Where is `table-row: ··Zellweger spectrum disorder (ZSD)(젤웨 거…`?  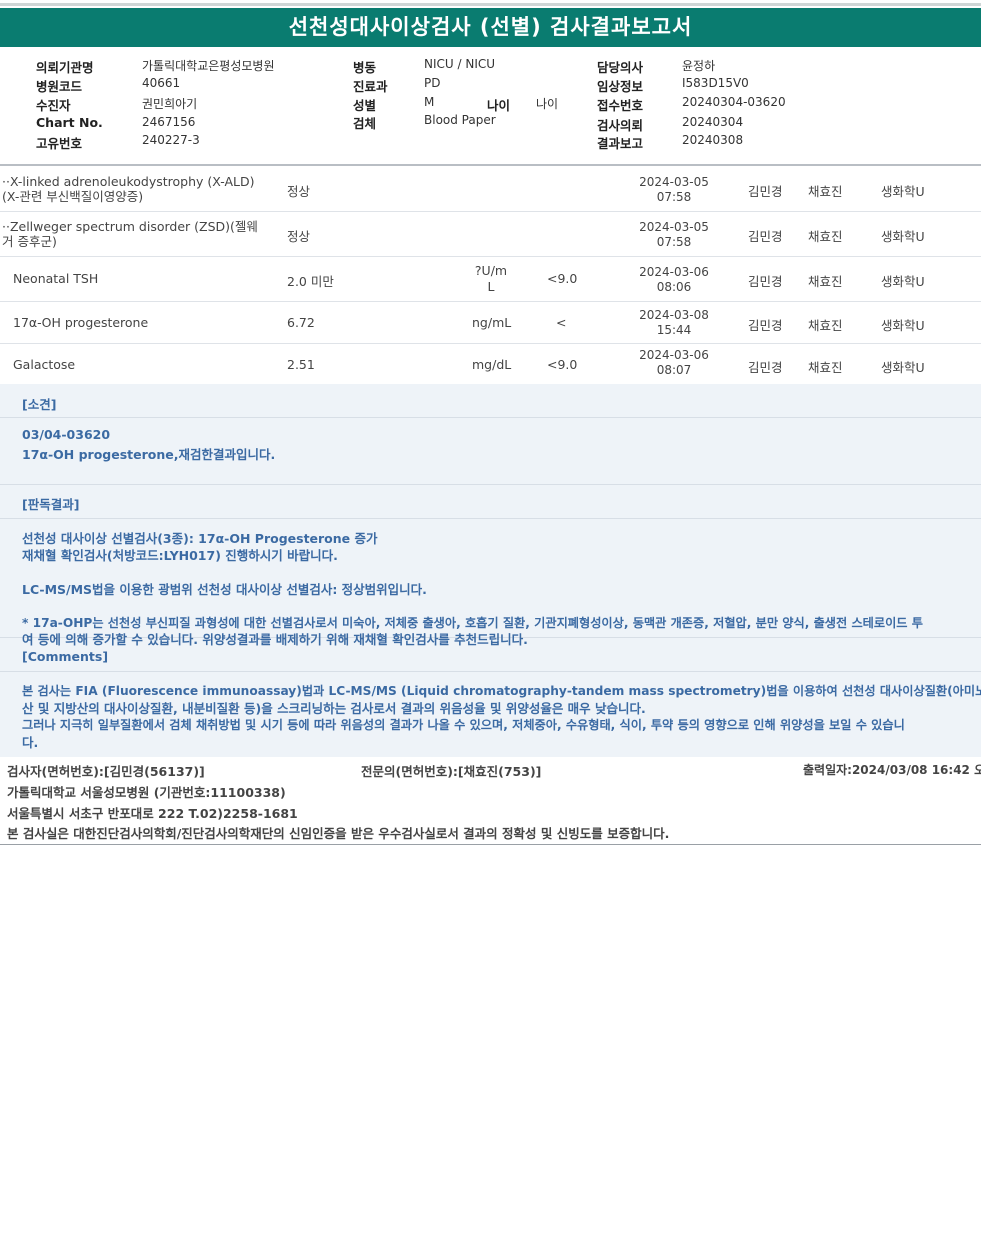 table-row: ··Zellweger spectrum disorder (ZSD)(젤웨 거… is located at coordinates (490, 234).